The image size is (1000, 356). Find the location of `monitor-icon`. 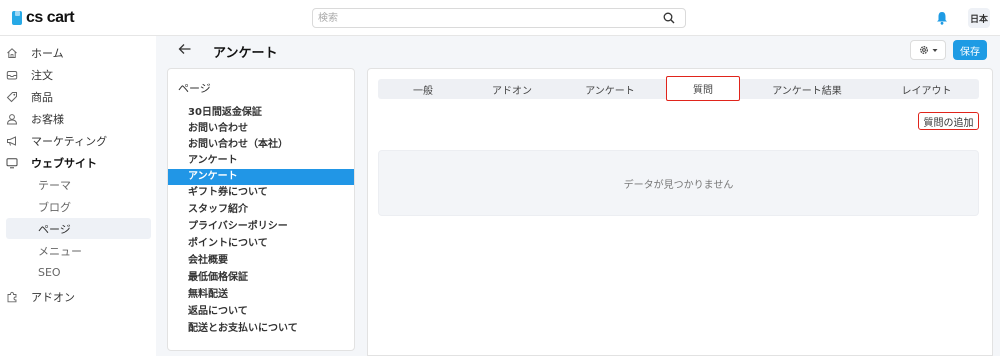

monitor-icon is located at coordinates (12, 162).